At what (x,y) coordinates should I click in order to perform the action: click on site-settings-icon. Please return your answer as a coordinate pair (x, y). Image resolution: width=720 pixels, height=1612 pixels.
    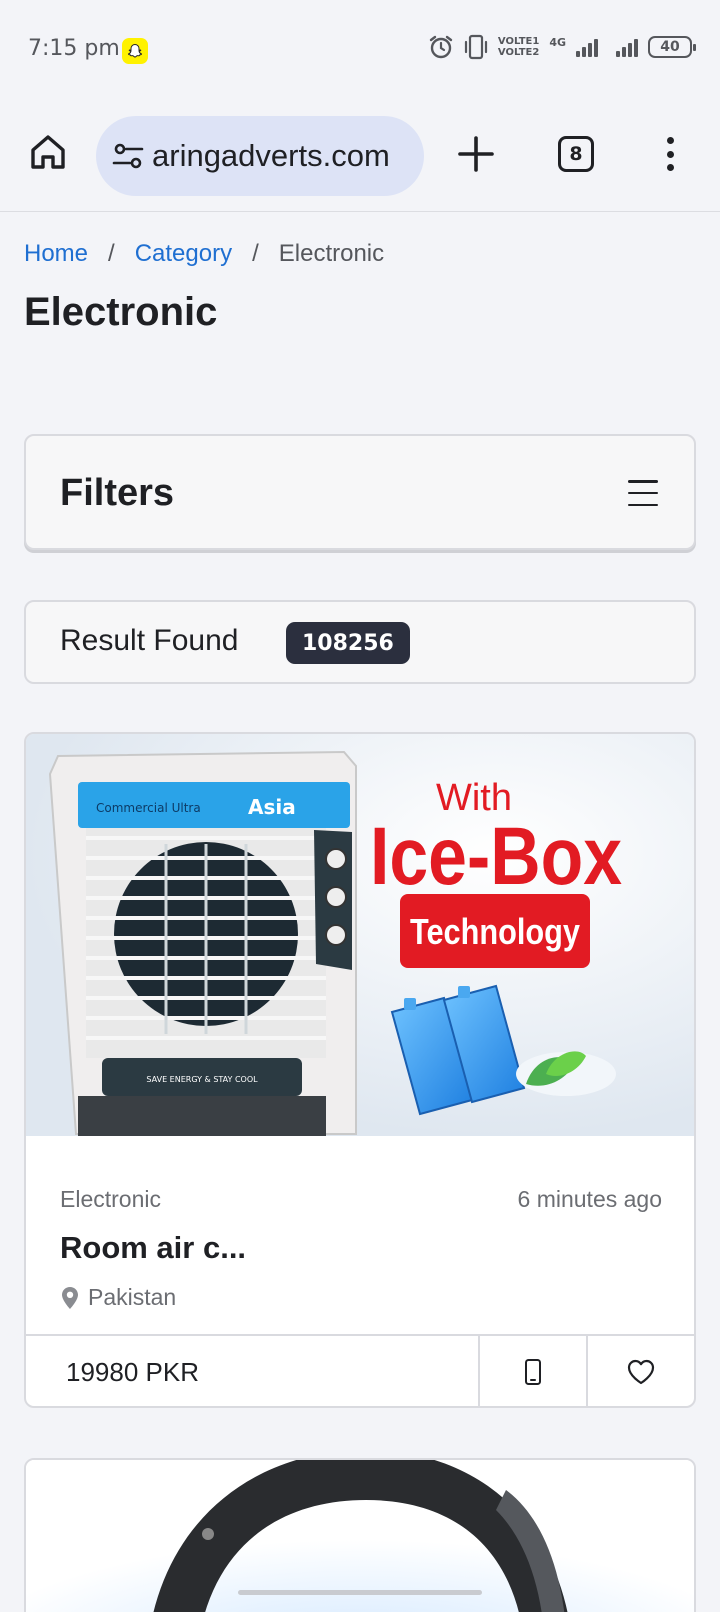
    Looking at the image, I should click on (128, 156).